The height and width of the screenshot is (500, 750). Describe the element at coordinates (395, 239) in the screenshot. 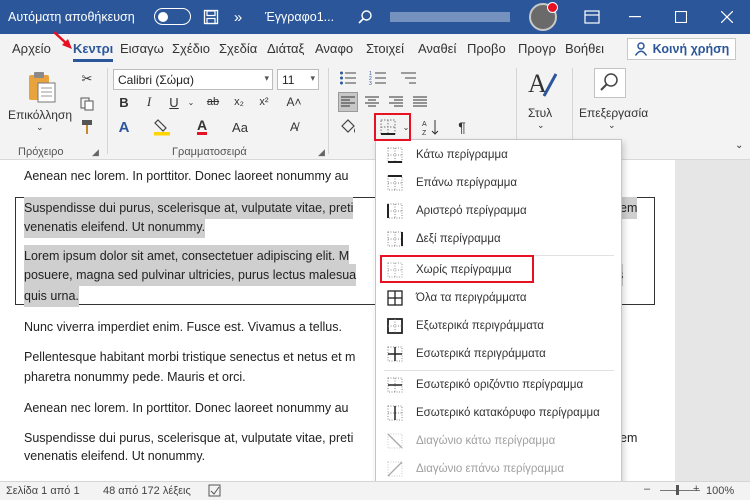

I see `right-border-icon` at that location.